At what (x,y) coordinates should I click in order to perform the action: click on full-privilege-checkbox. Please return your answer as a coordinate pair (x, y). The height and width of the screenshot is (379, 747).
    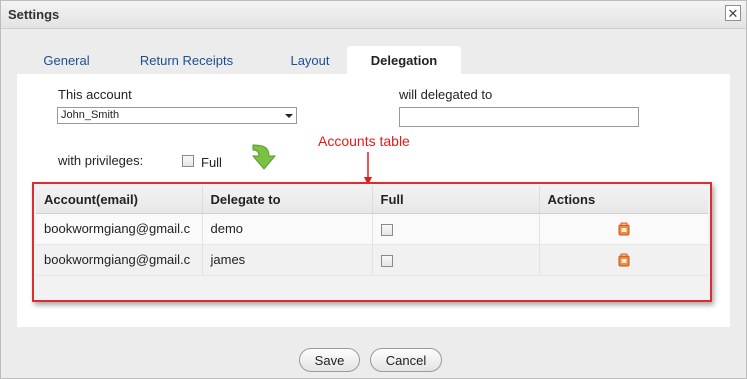
    Looking at the image, I should click on (188, 161).